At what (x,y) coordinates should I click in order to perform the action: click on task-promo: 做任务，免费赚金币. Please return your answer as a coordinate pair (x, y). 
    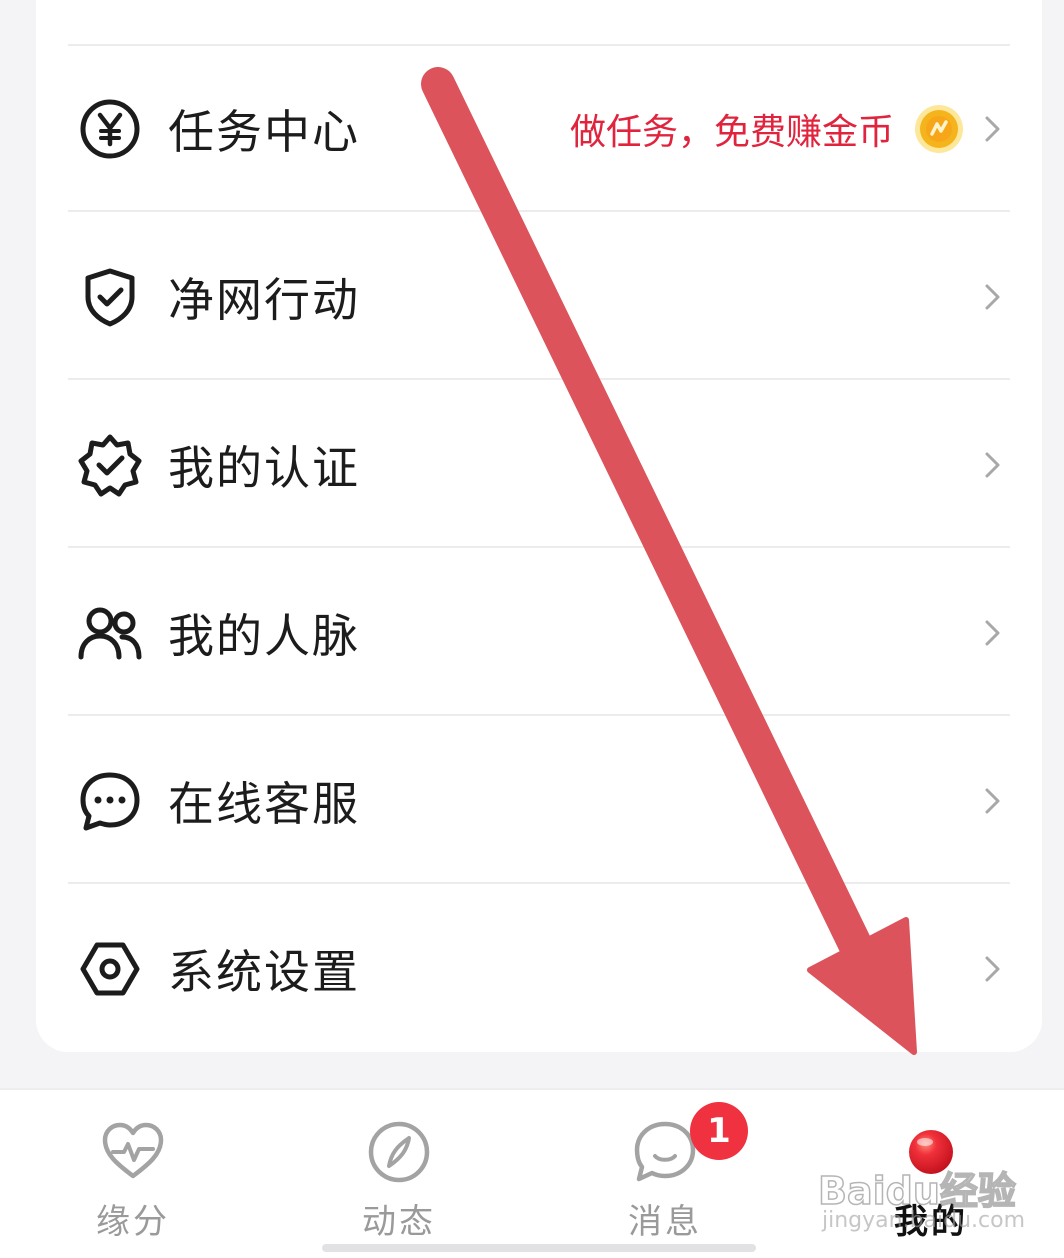
    Looking at the image, I should click on (767, 129).